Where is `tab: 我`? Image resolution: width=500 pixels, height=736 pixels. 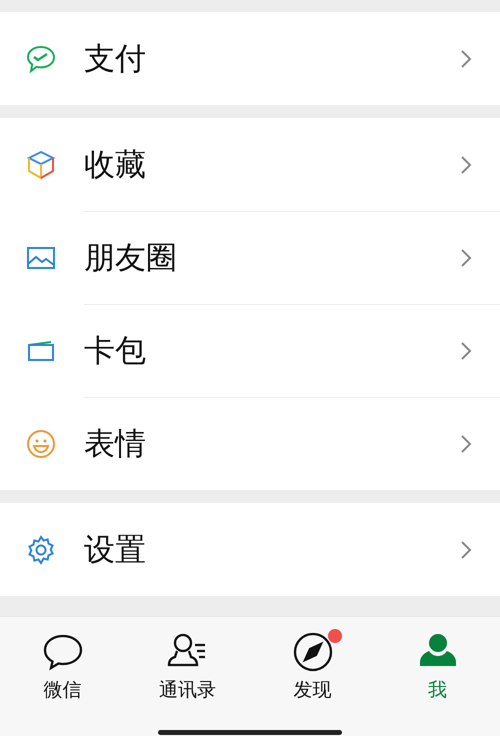
tab: 我 is located at coordinates (437, 667).